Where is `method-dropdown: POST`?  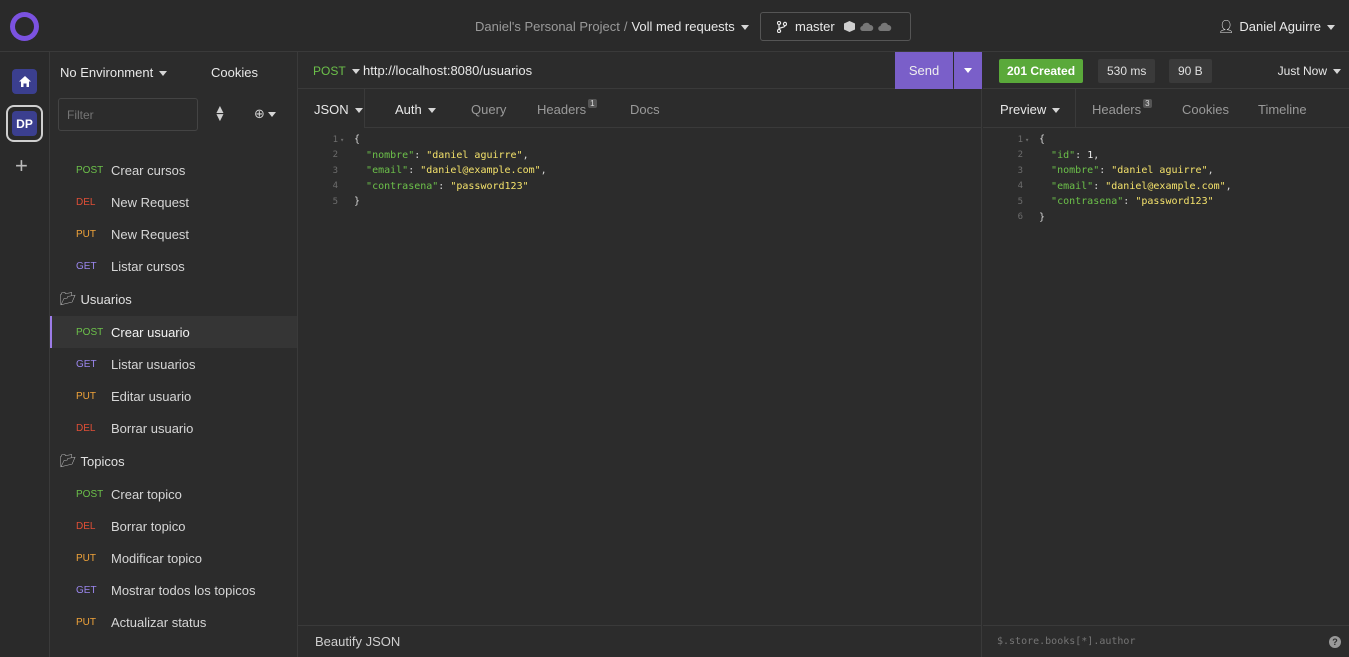 method-dropdown: POST is located at coordinates (336, 71).